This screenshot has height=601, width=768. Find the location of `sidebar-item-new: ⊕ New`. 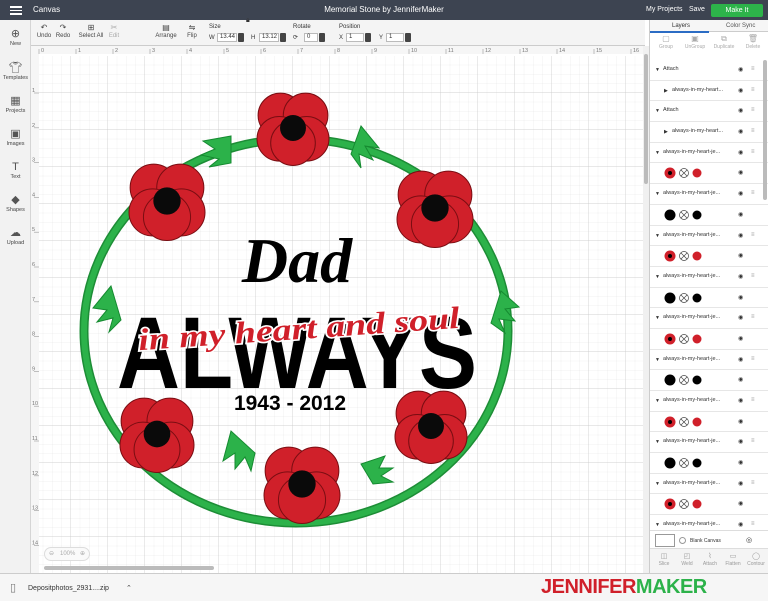

sidebar-item-new: ⊕ New is located at coordinates (15, 37).